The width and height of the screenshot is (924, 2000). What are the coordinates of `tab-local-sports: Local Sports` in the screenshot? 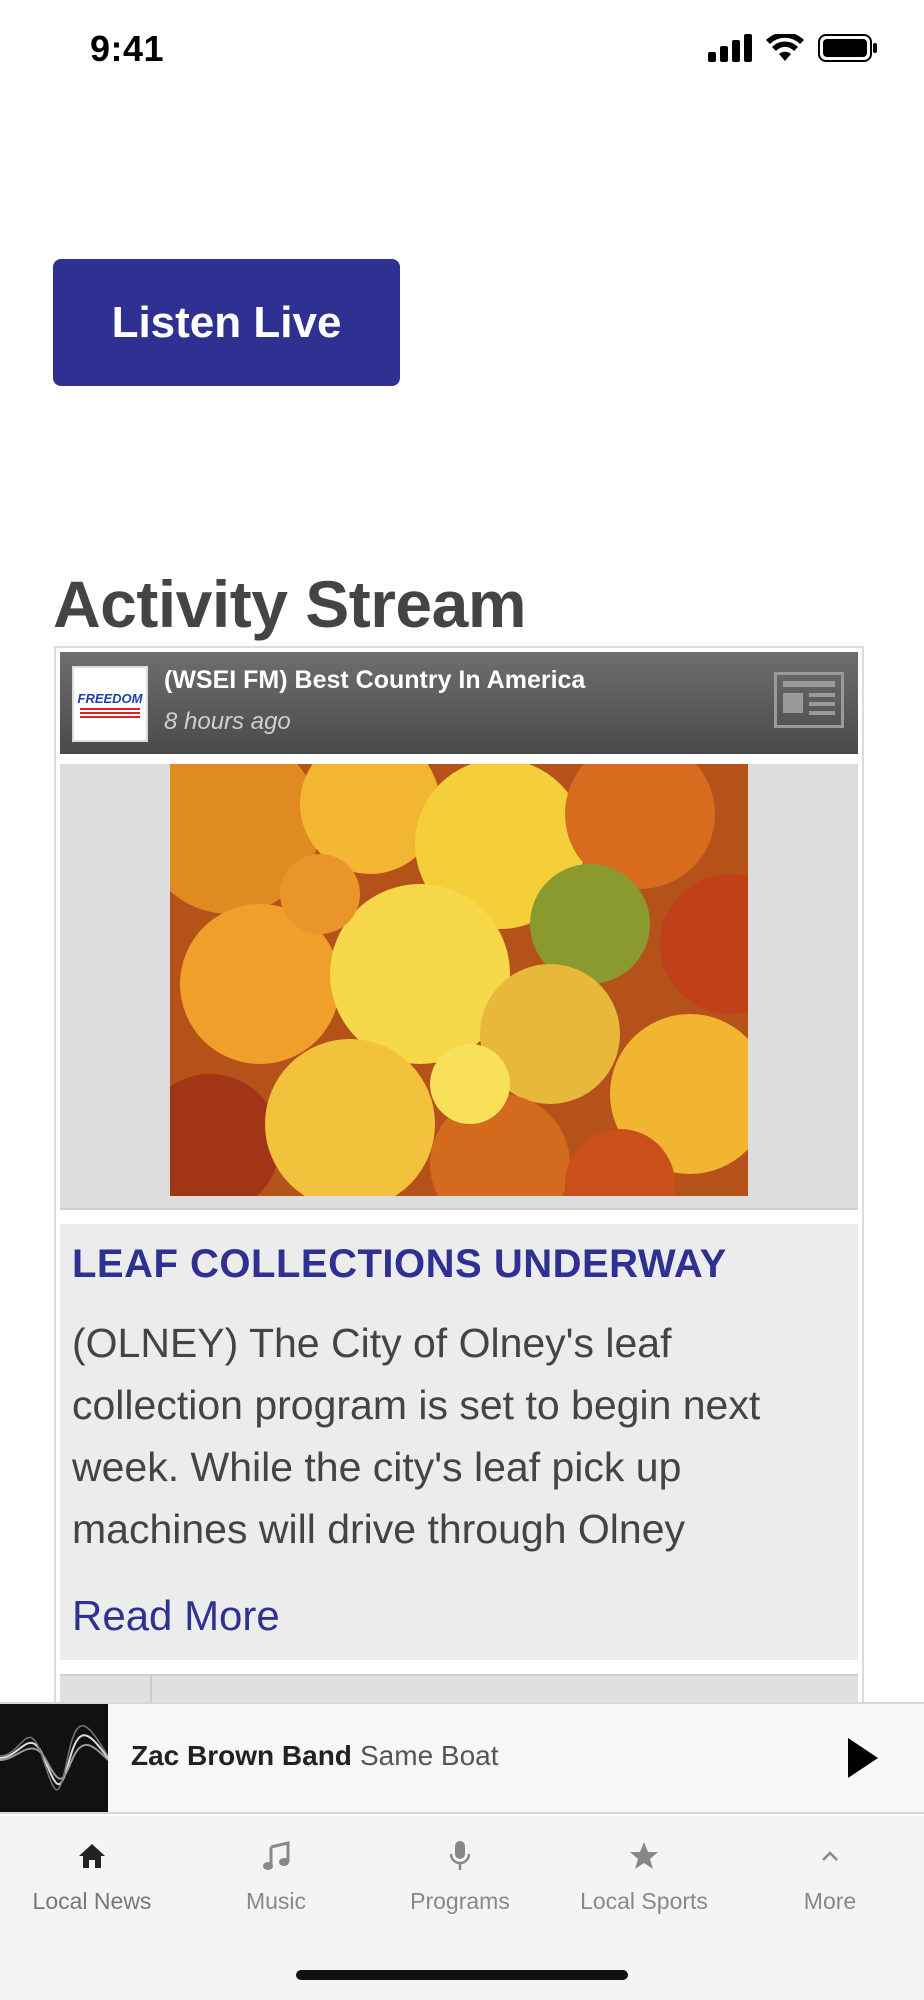 It's located at (644, 1881).